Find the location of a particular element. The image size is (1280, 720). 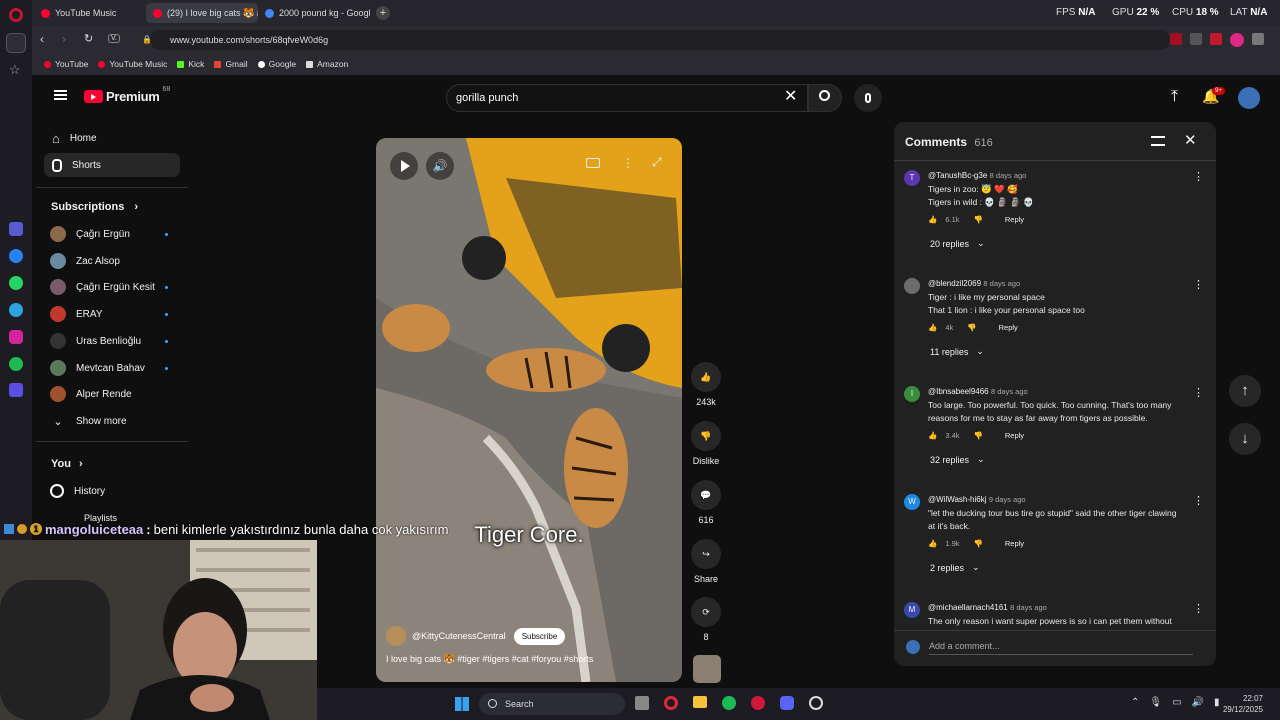

you-header: You › is located at coordinates (67, 464).